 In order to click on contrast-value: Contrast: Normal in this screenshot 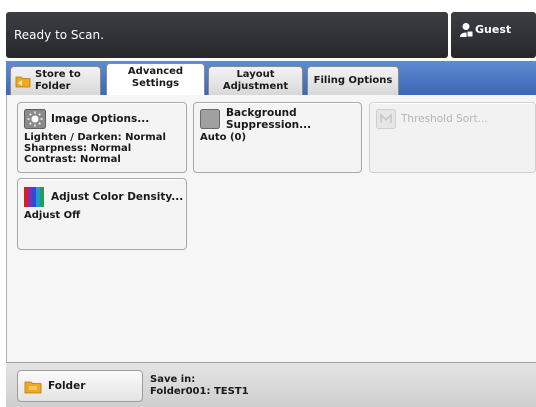, I will do `click(72, 159)`.